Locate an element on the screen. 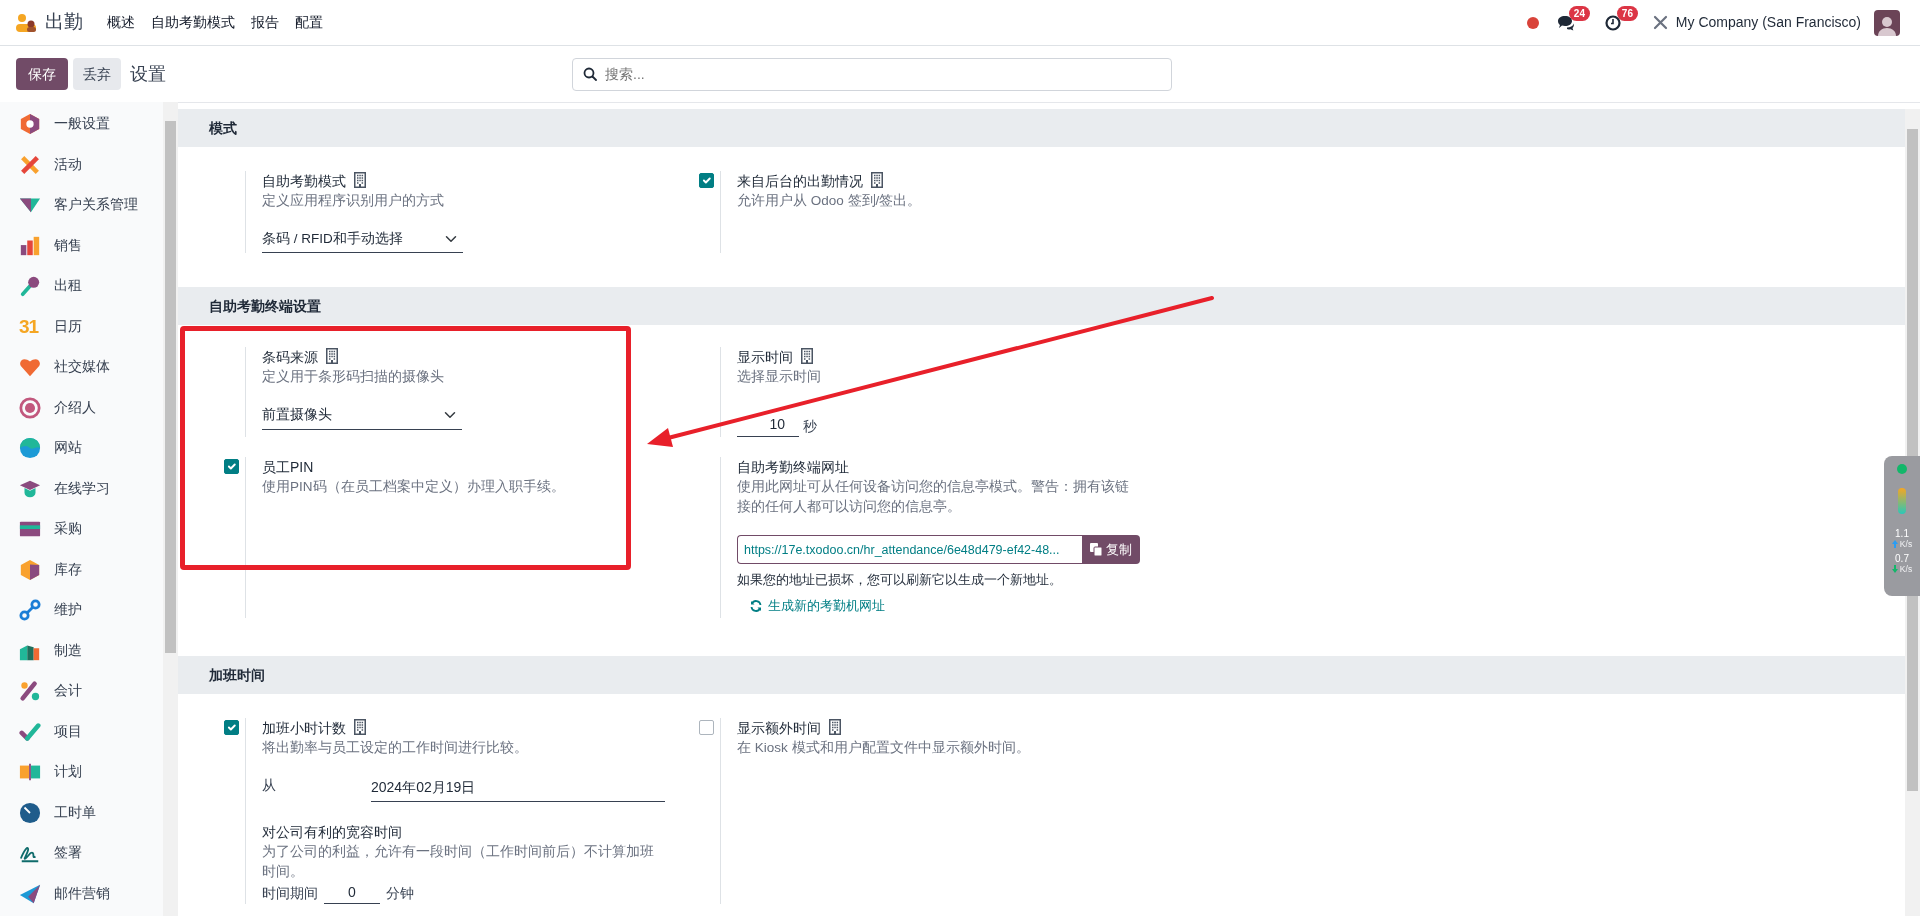  field-label: 从 is located at coordinates (269, 785).